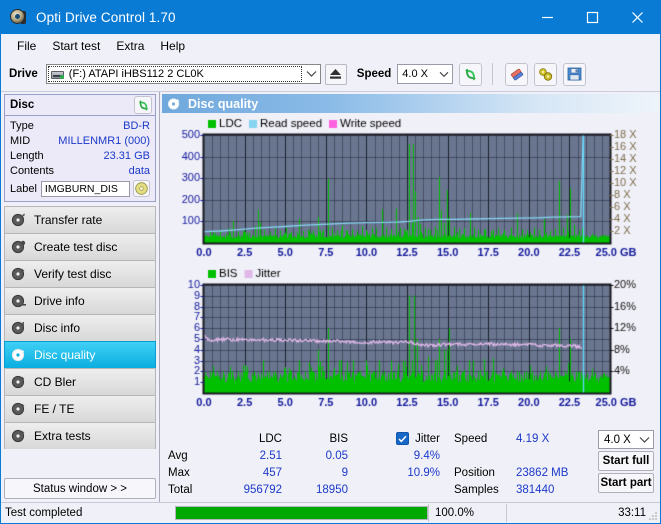 This screenshot has width=661, height=524. What do you see at coordinates (533, 438) in the screenshot?
I see `speed-value: 4.19 X` at bounding box center [533, 438].